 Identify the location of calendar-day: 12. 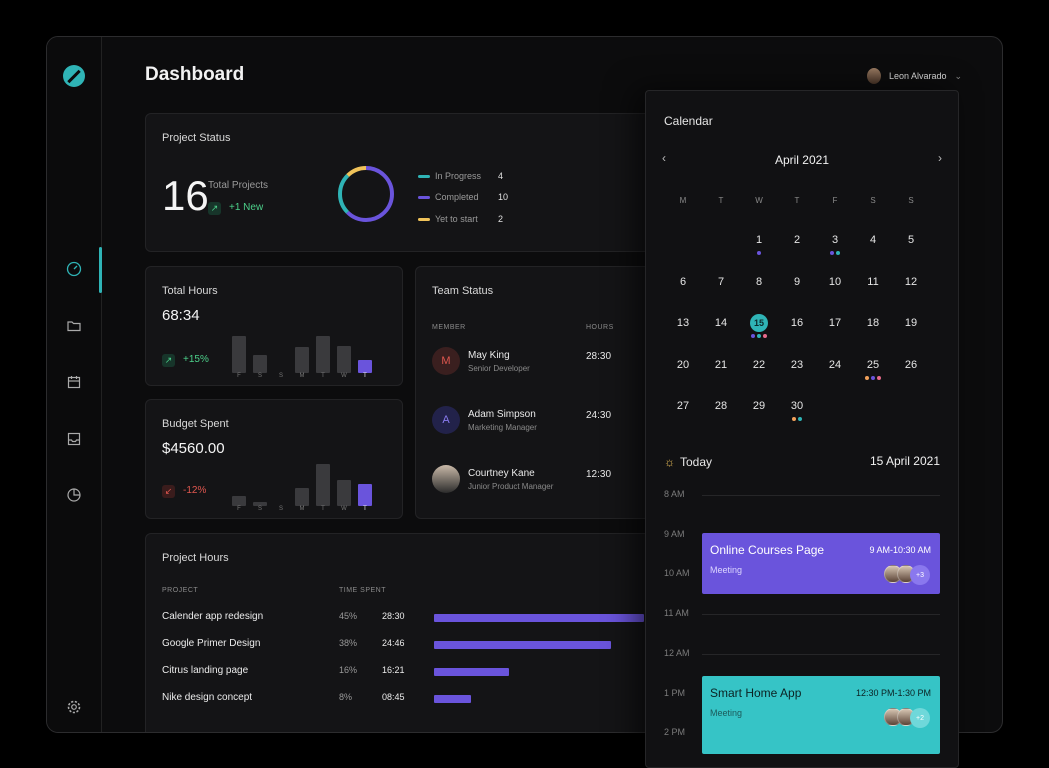
(911, 282).